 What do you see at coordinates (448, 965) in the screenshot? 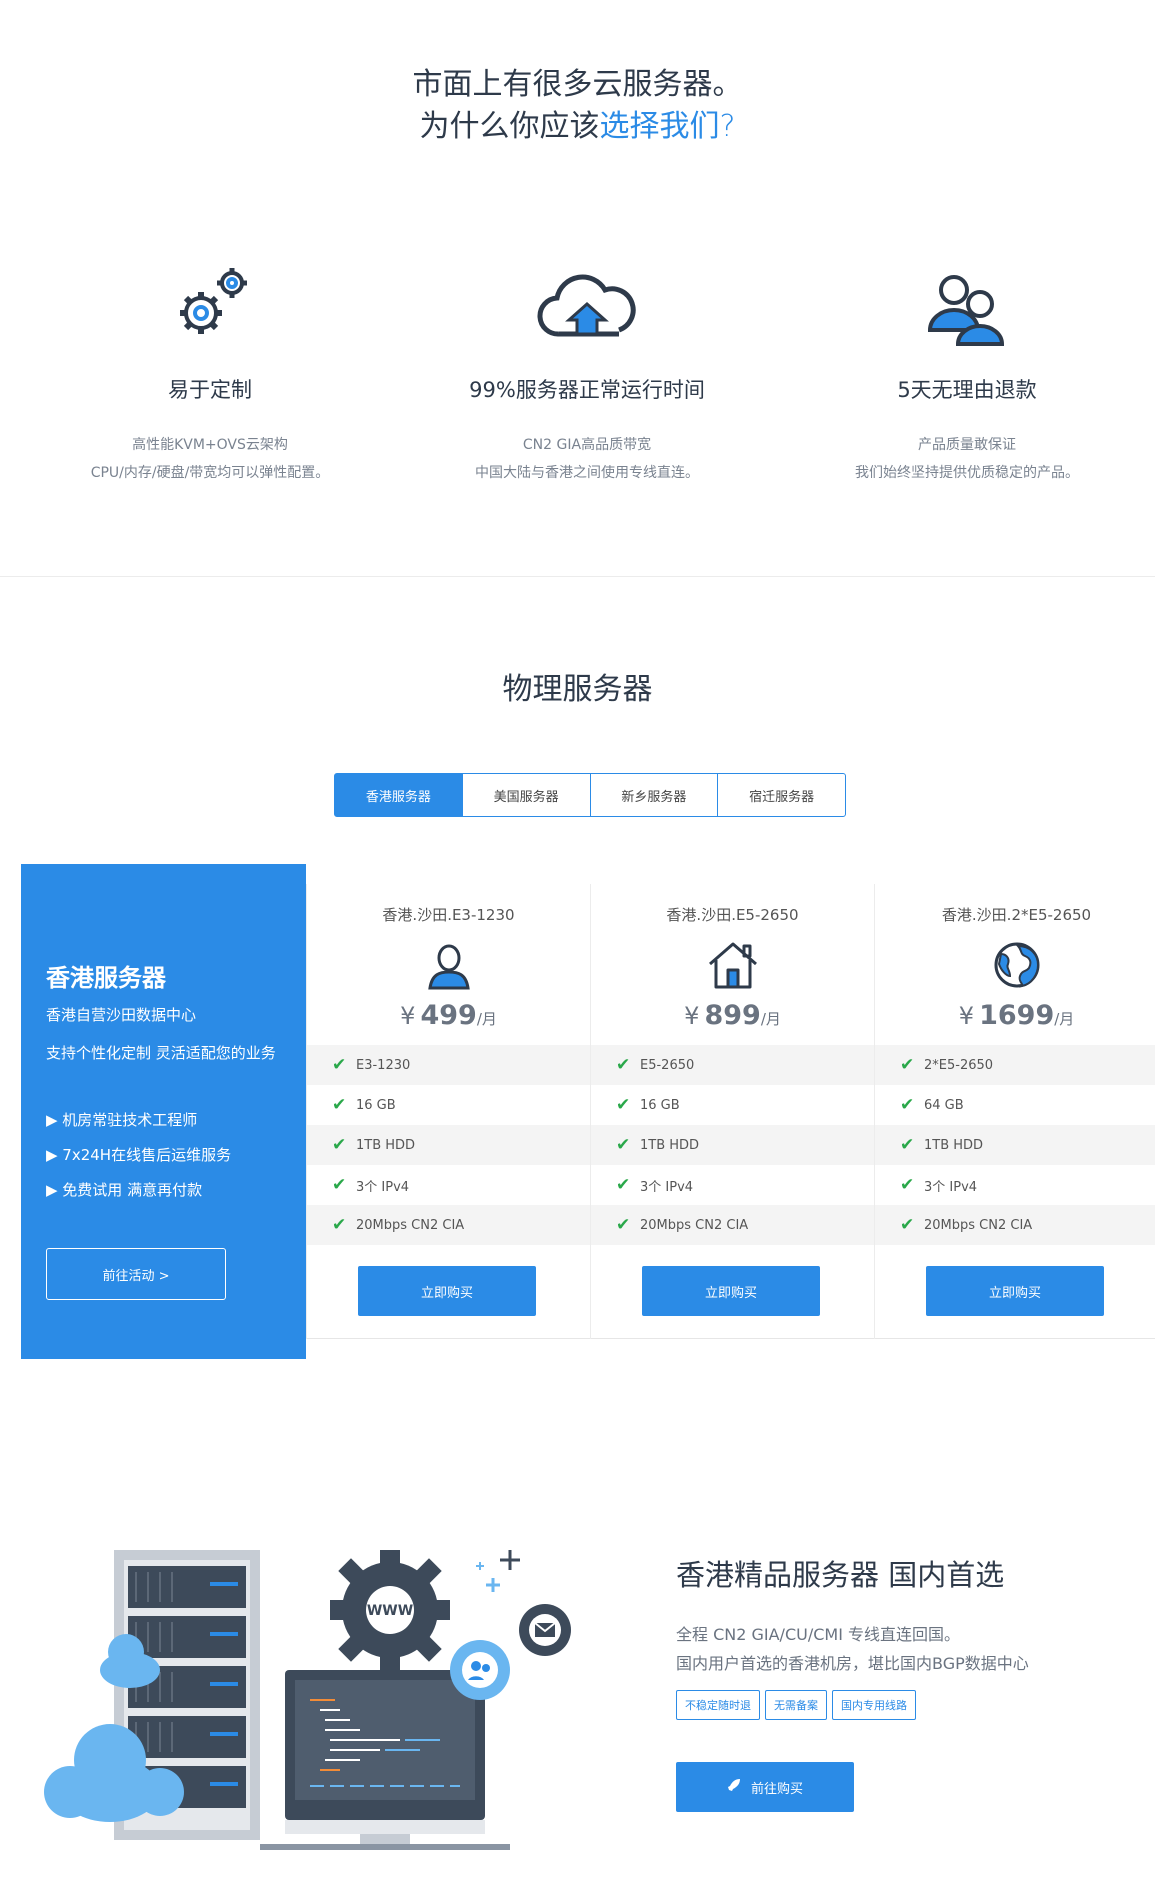
I see `user-icon` at bounding box center [448, 965].